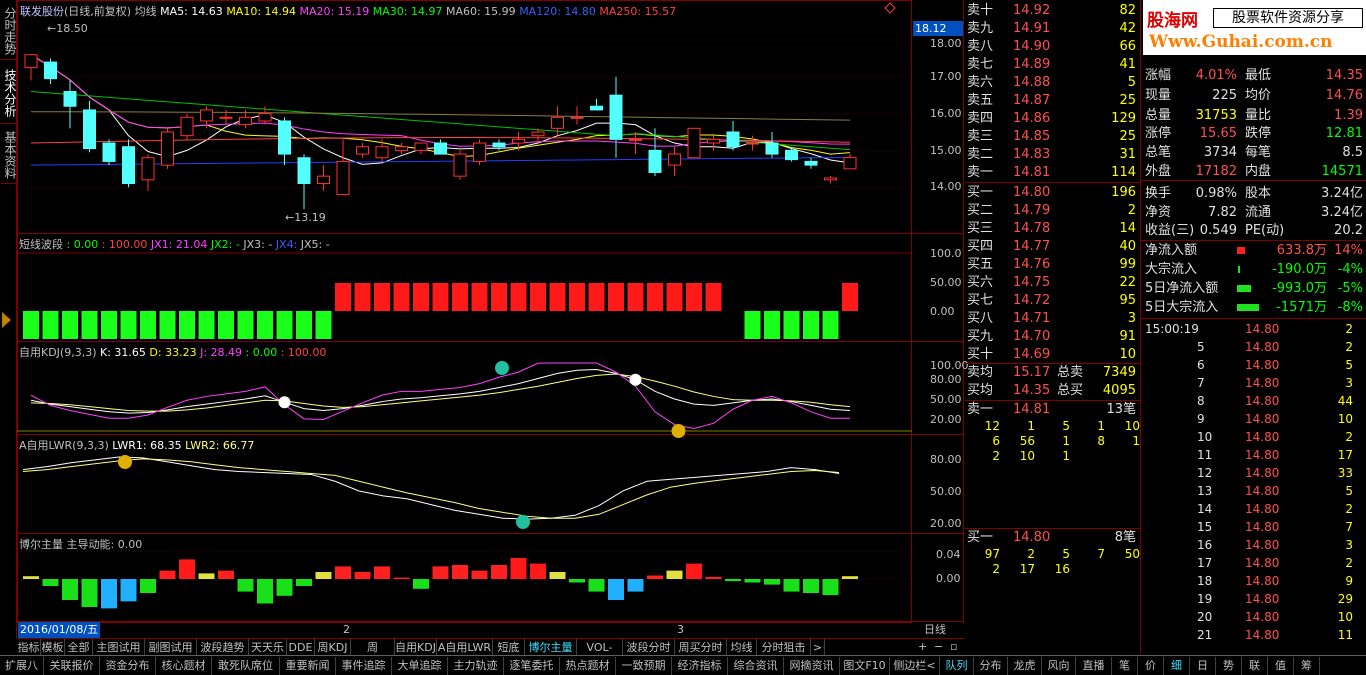 Image resolution: width=1366 pixels, height=675 pixels. What do you see at coordinates (1258, 152) in the screenshot?
I see `info-label: 每笔` at bounding box center [1258, 152].